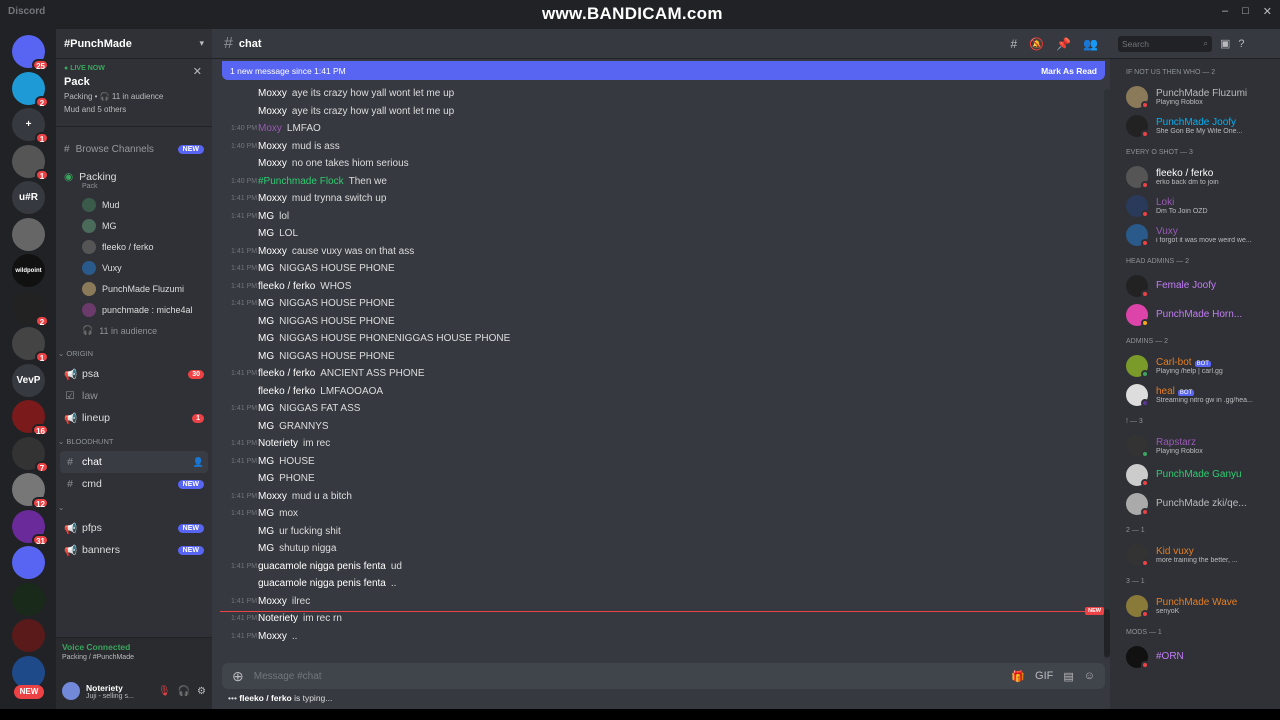 This screenshot has width=1280, height=720. Describe the element at coordinates (270, 128) in the screenshot. I see `message-author: Moxy` at that location.